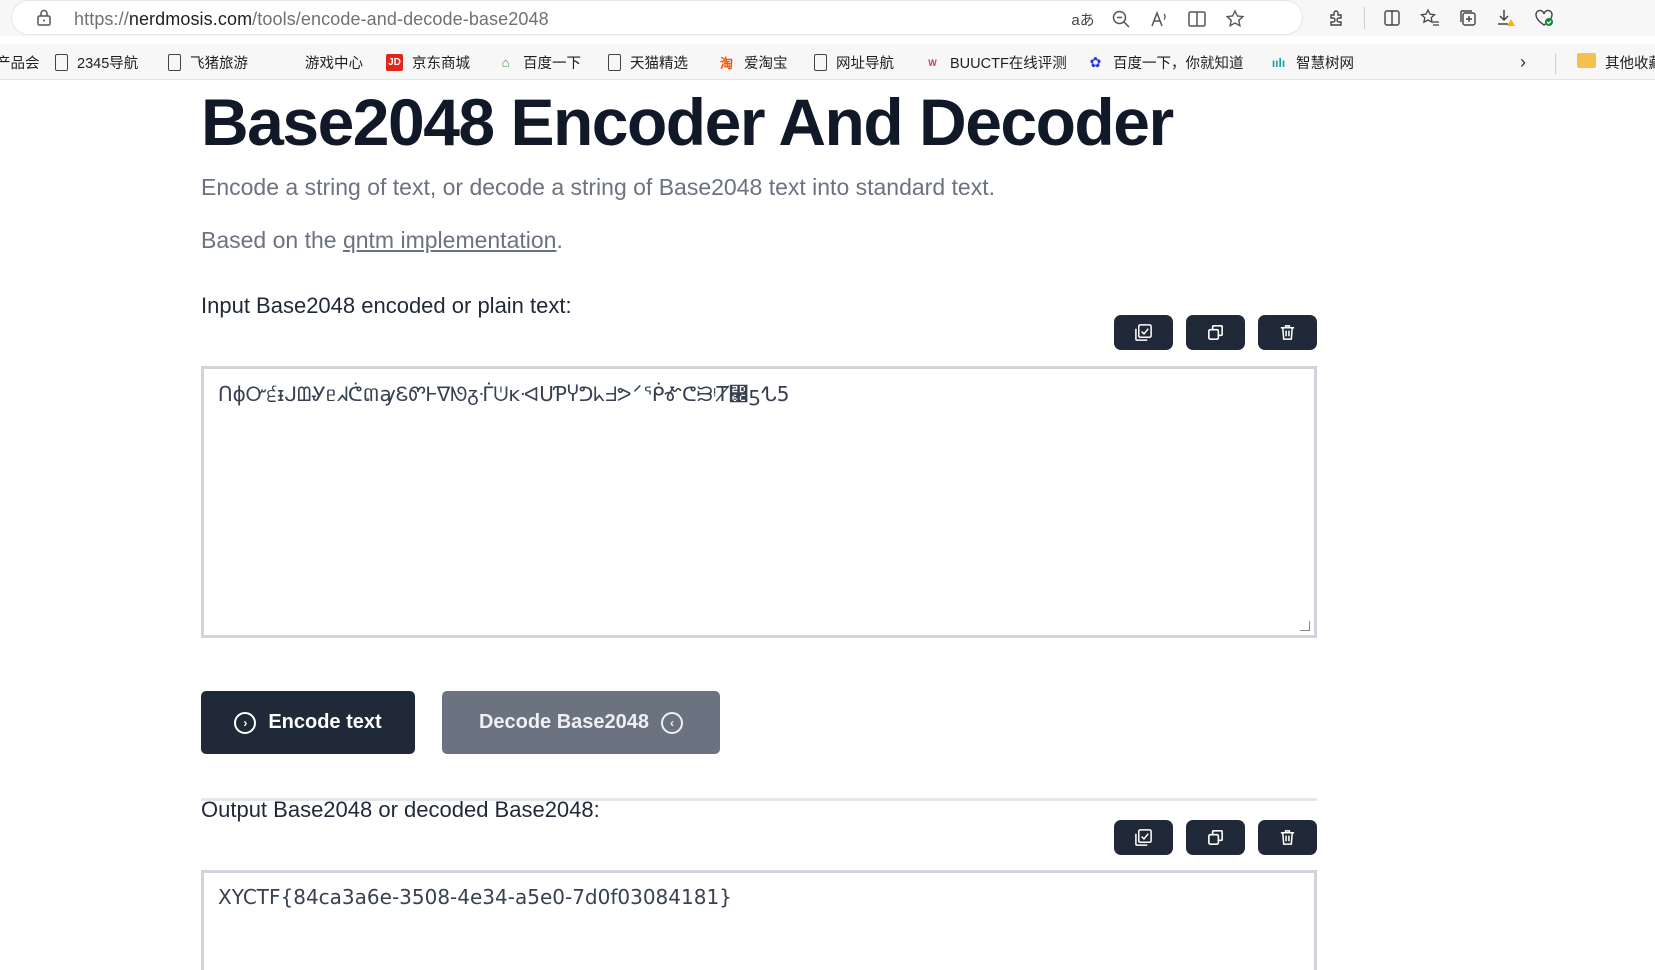  I want to click on attribution: Based on the qntm implementation., so click(382, 240).